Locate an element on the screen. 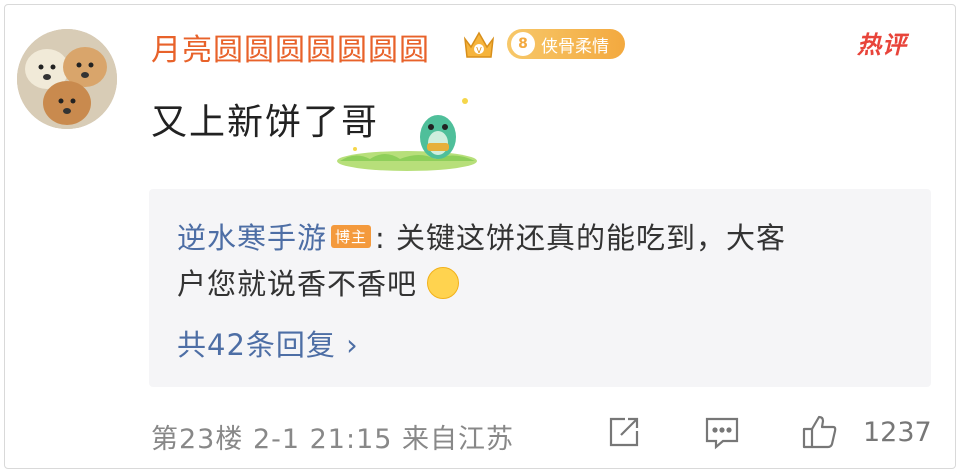  vip-crown-icon: V is located at coordinates (479, 45).